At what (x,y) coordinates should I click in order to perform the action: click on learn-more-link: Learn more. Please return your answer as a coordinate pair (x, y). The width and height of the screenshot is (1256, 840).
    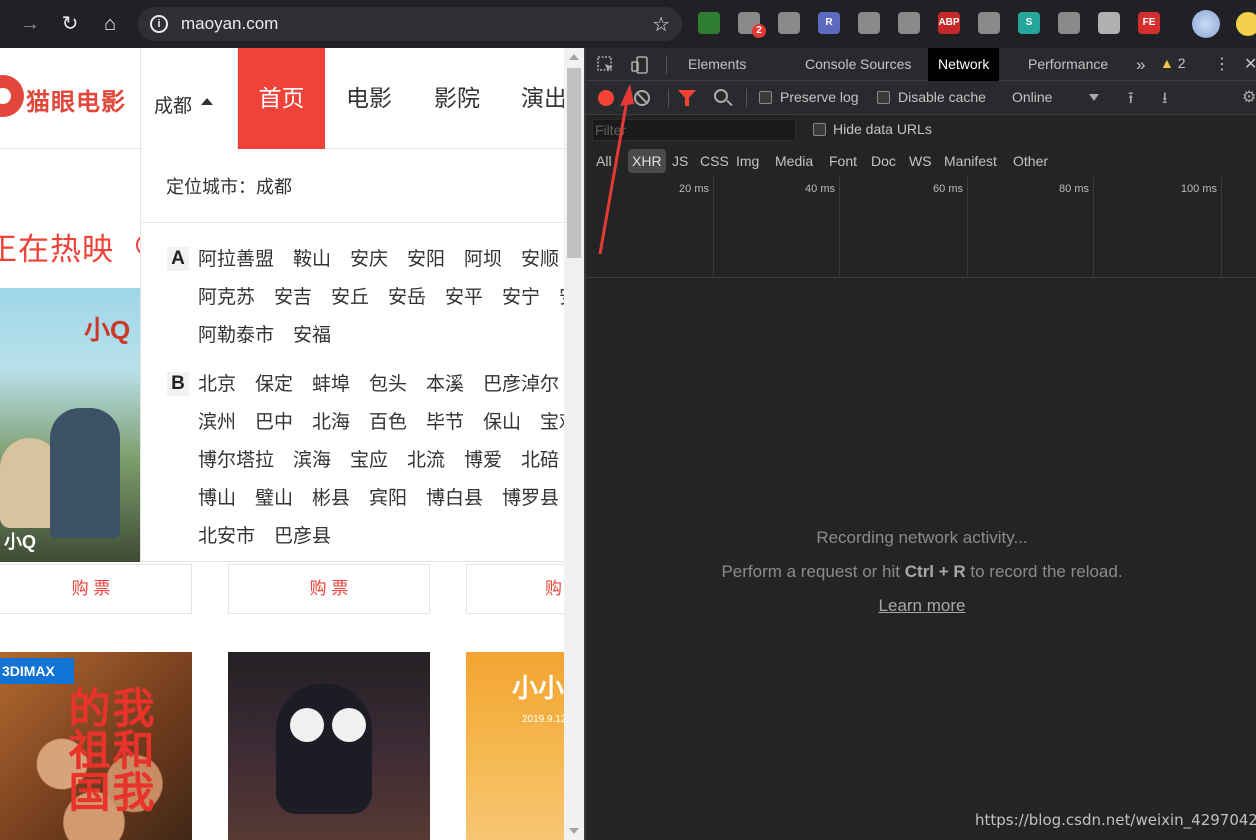
    Looking at the image, I should click on (922, 606).